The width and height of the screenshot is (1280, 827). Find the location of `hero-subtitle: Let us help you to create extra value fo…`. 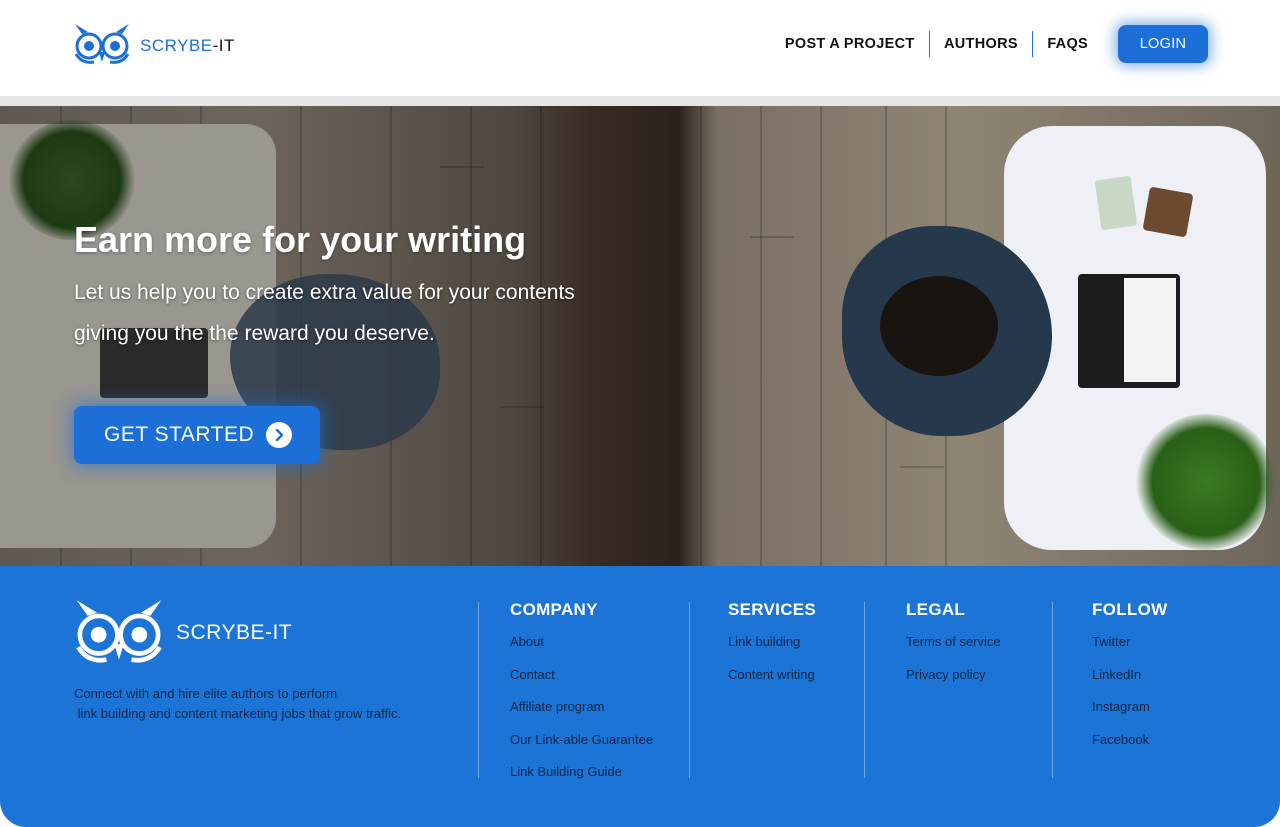

hero-subtitle: Let us help you to create extra value fo… is located at coordinates (384, 313).